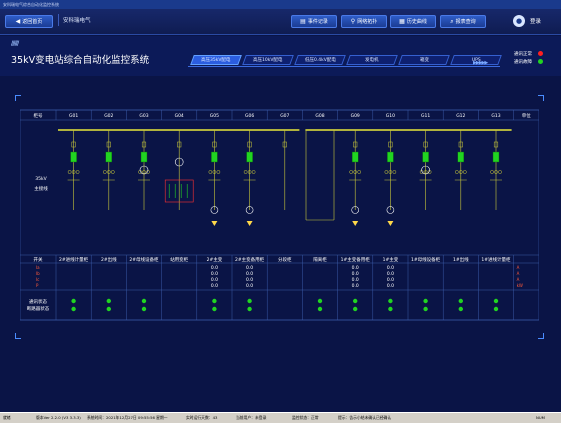  Describe the element at coordinates (250, 259) in the screenshot. I see `cabinet-name: 2#主变备用柜` at that location.